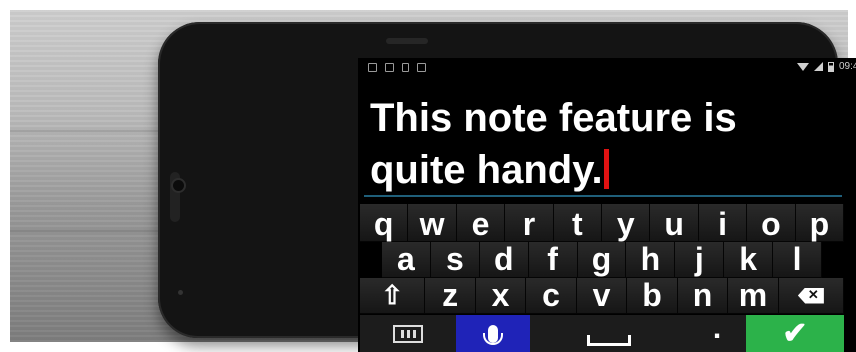 The height and width of the screenshot is (352, 856). I want to click on period-key: ., so click(717, 332).